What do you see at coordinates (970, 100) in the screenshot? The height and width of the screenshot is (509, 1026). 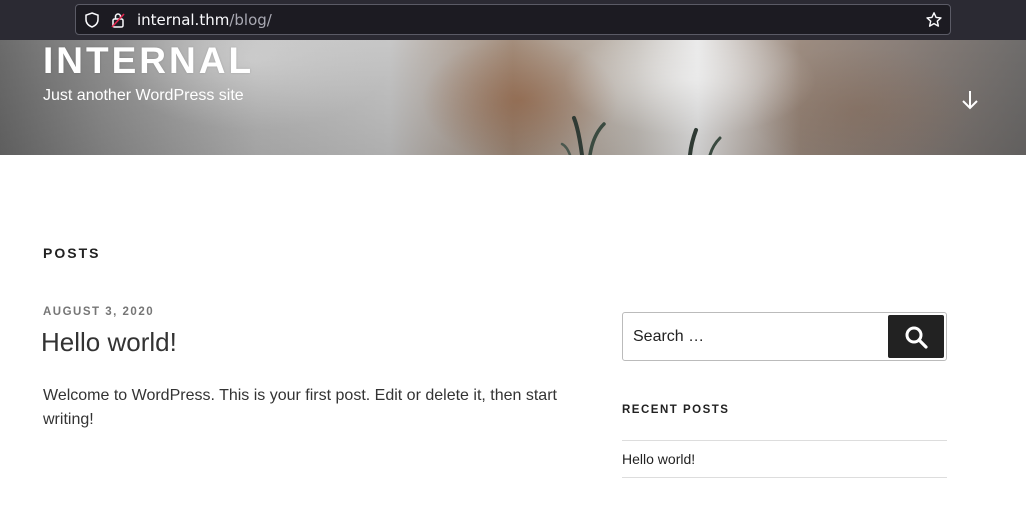 I see `arrow-down-icon` at bounding box center [970, 100].